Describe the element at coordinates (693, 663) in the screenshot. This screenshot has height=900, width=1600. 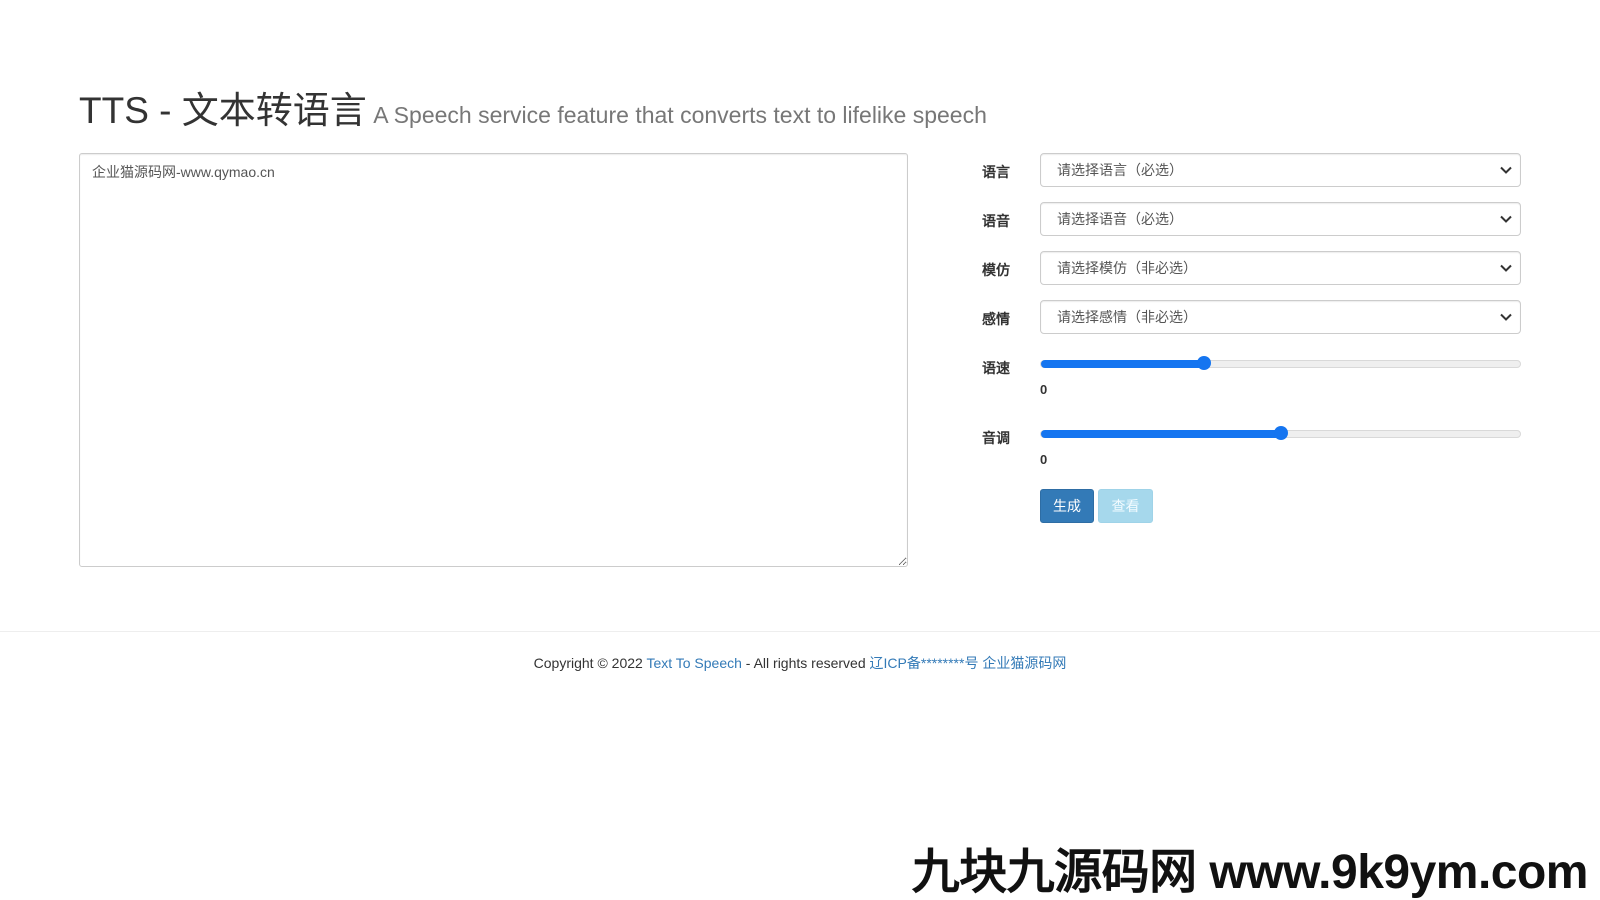
I see `site-link: Text To Speech` at that location.